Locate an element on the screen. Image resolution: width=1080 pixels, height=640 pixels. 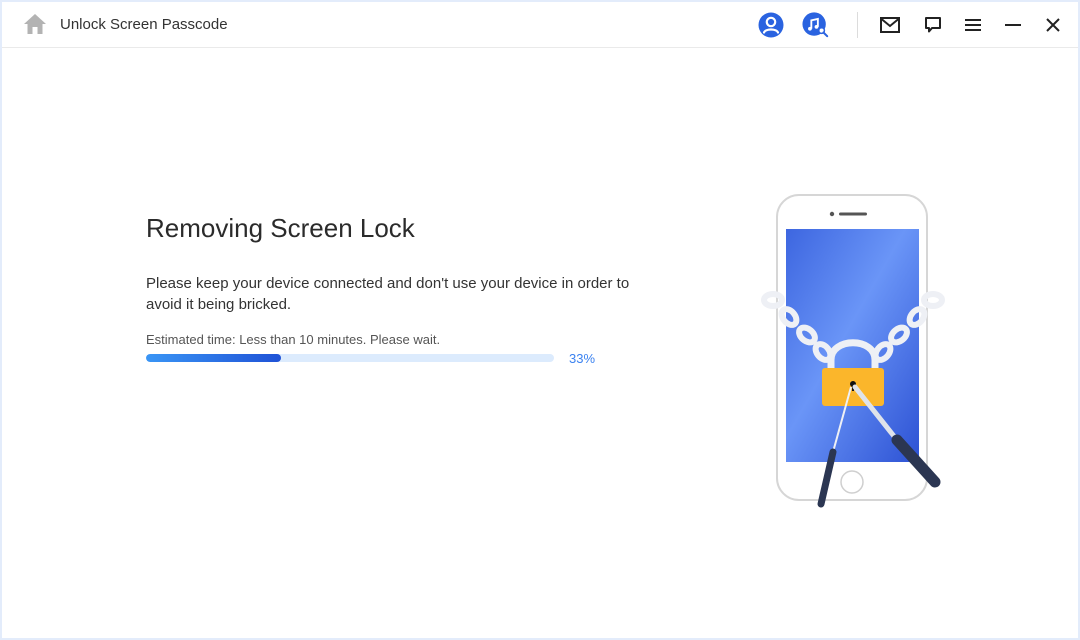
menu-icon is located at coordinates (973, 25).